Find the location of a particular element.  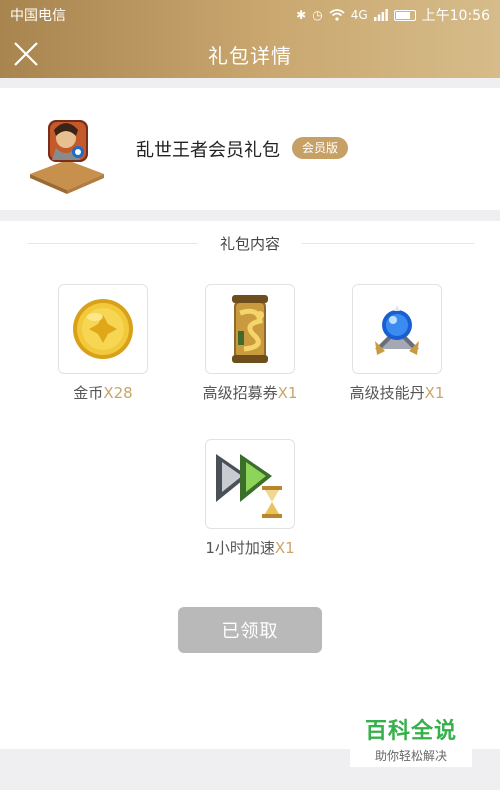

watermark-logo: 百科全说 助你轻松解决 is located at coordinates (411, 737).